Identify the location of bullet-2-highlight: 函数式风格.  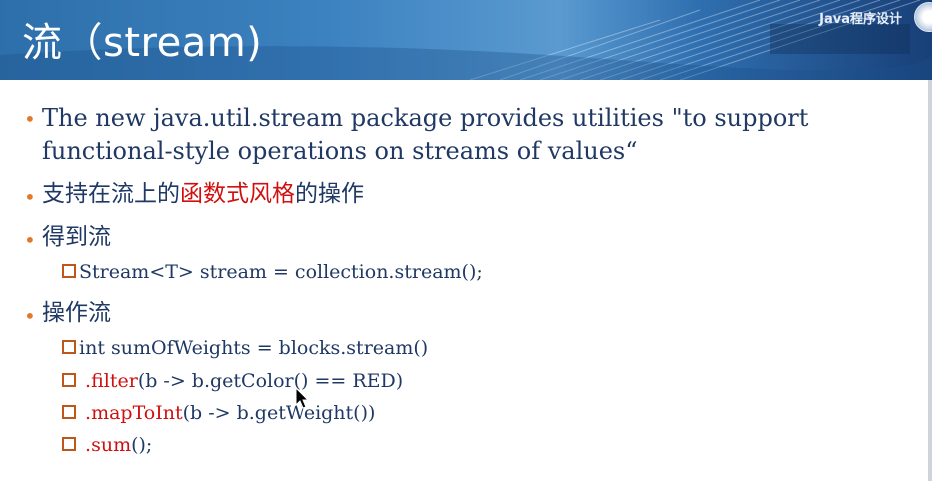
(237, 194).